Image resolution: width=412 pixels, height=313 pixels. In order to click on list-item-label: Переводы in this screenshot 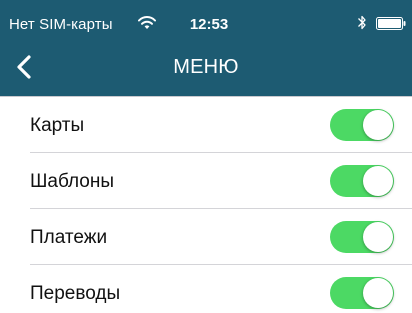, I will do `click(75, 293)`.